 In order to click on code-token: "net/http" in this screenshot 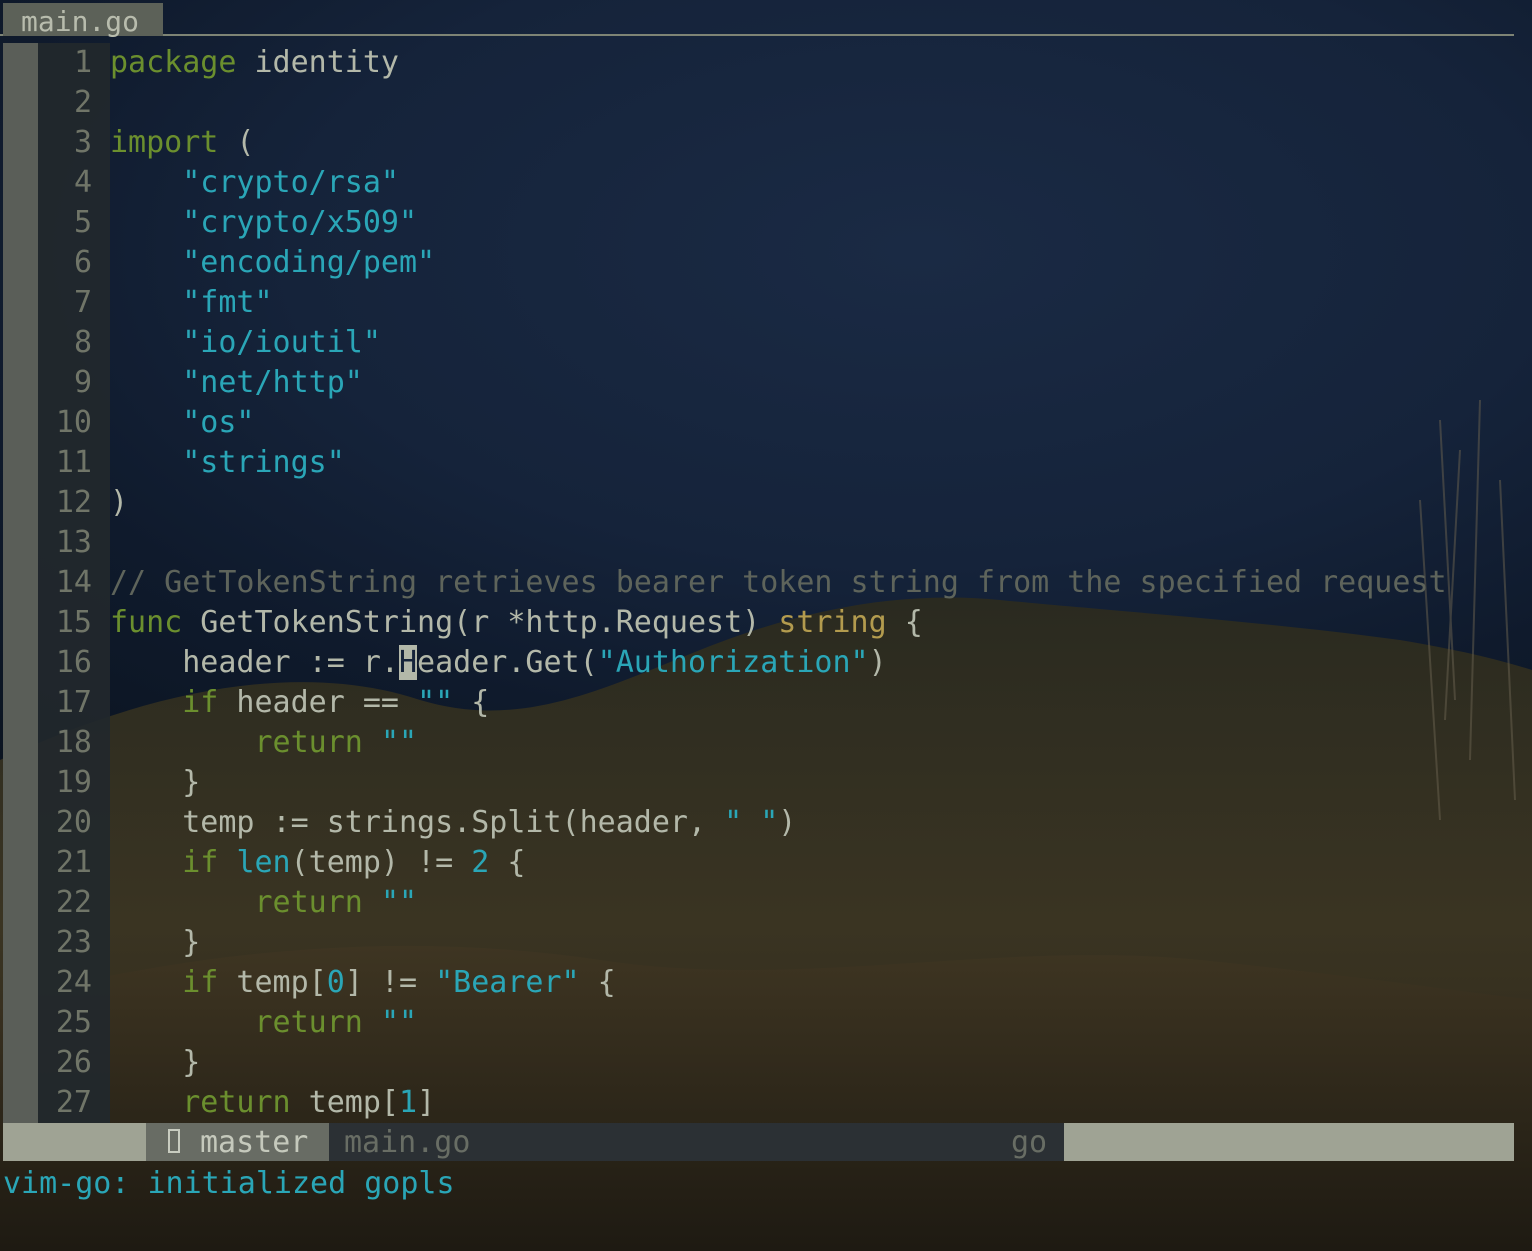, I will do `click(272, 382)`.